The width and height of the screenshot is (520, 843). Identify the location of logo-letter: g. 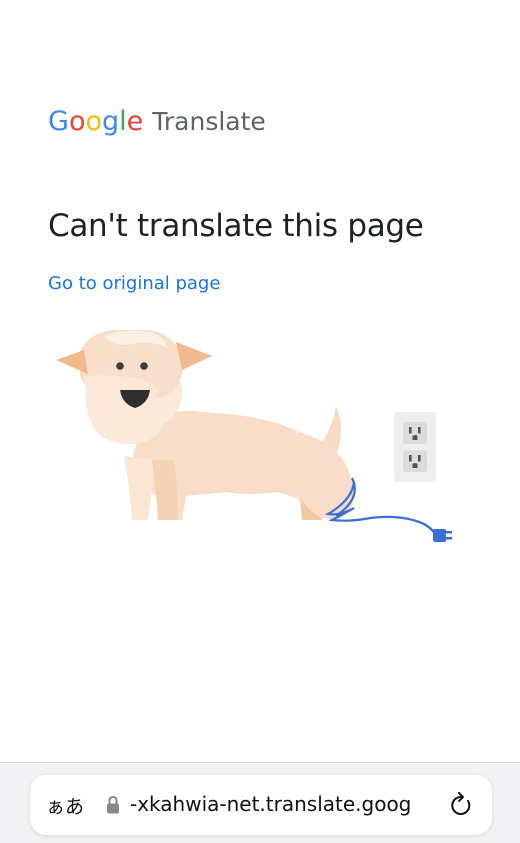
(111, 121).